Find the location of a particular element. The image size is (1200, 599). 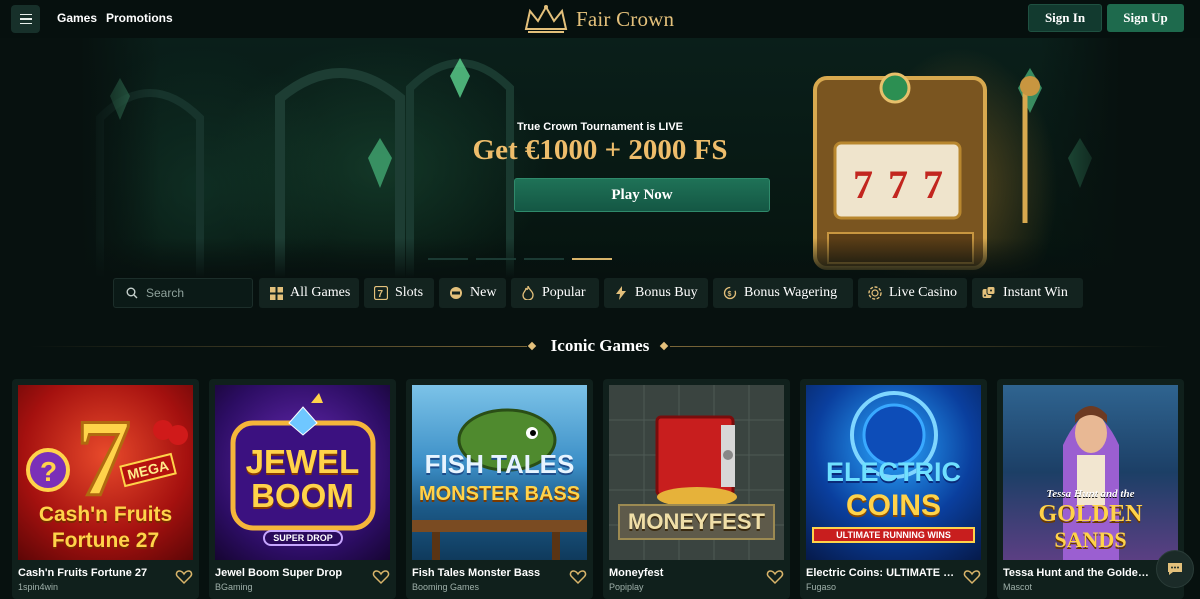

game-art-title: ELECTRIC is located at coordinates (893, 472).